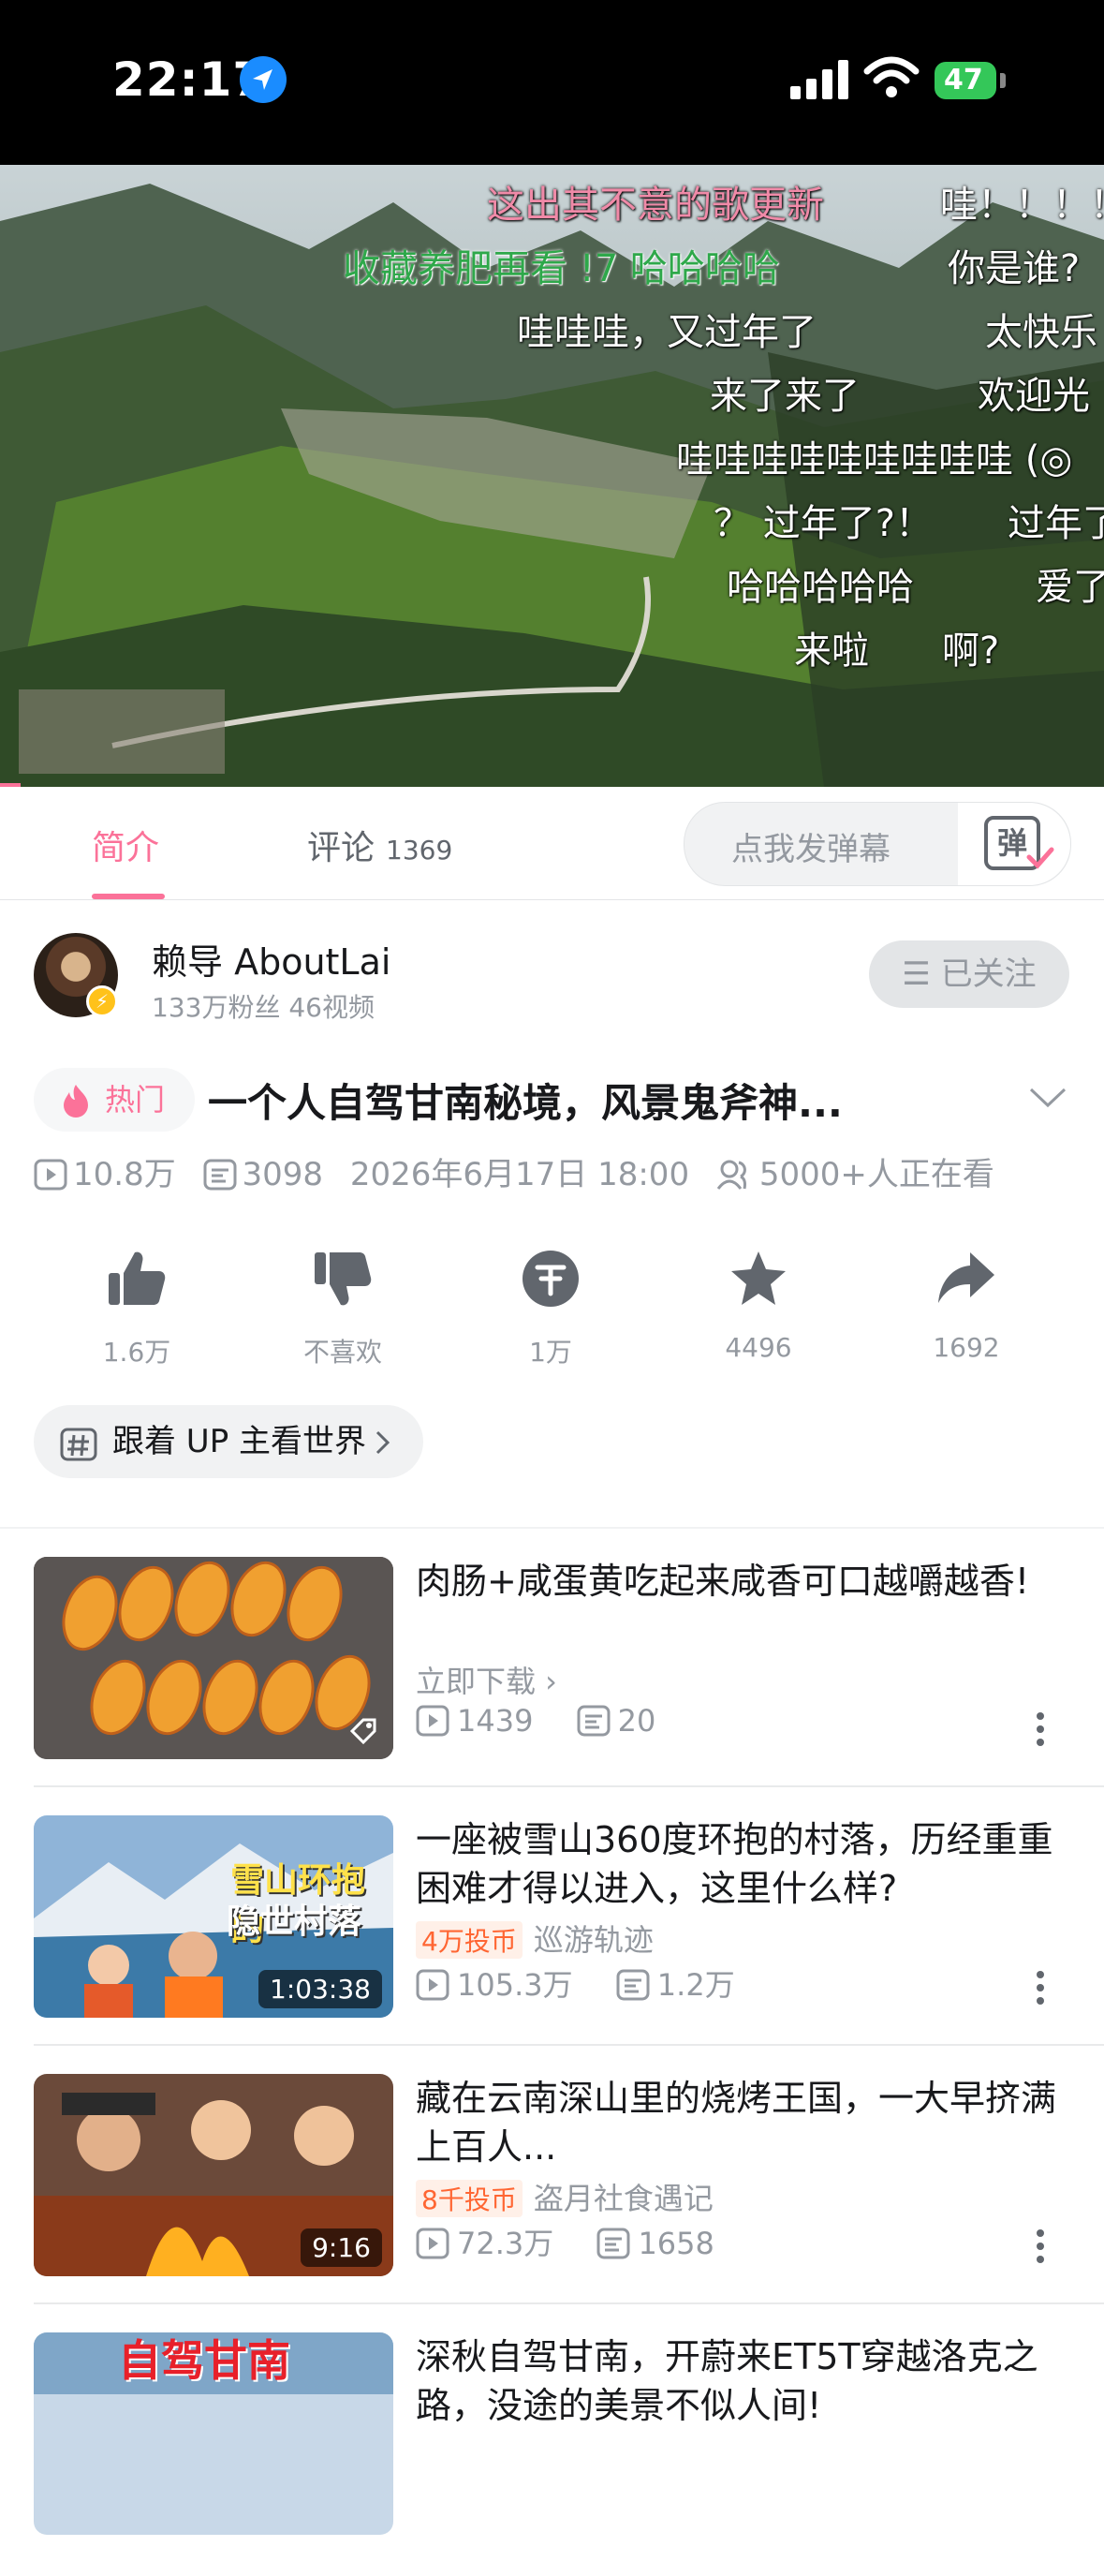 This screenshot has width=1104, height=2576. Describe the element at coordinates (655, 205) in the screenshot. I see `danmaku-text: 这出其不意的歌更新` at that location.